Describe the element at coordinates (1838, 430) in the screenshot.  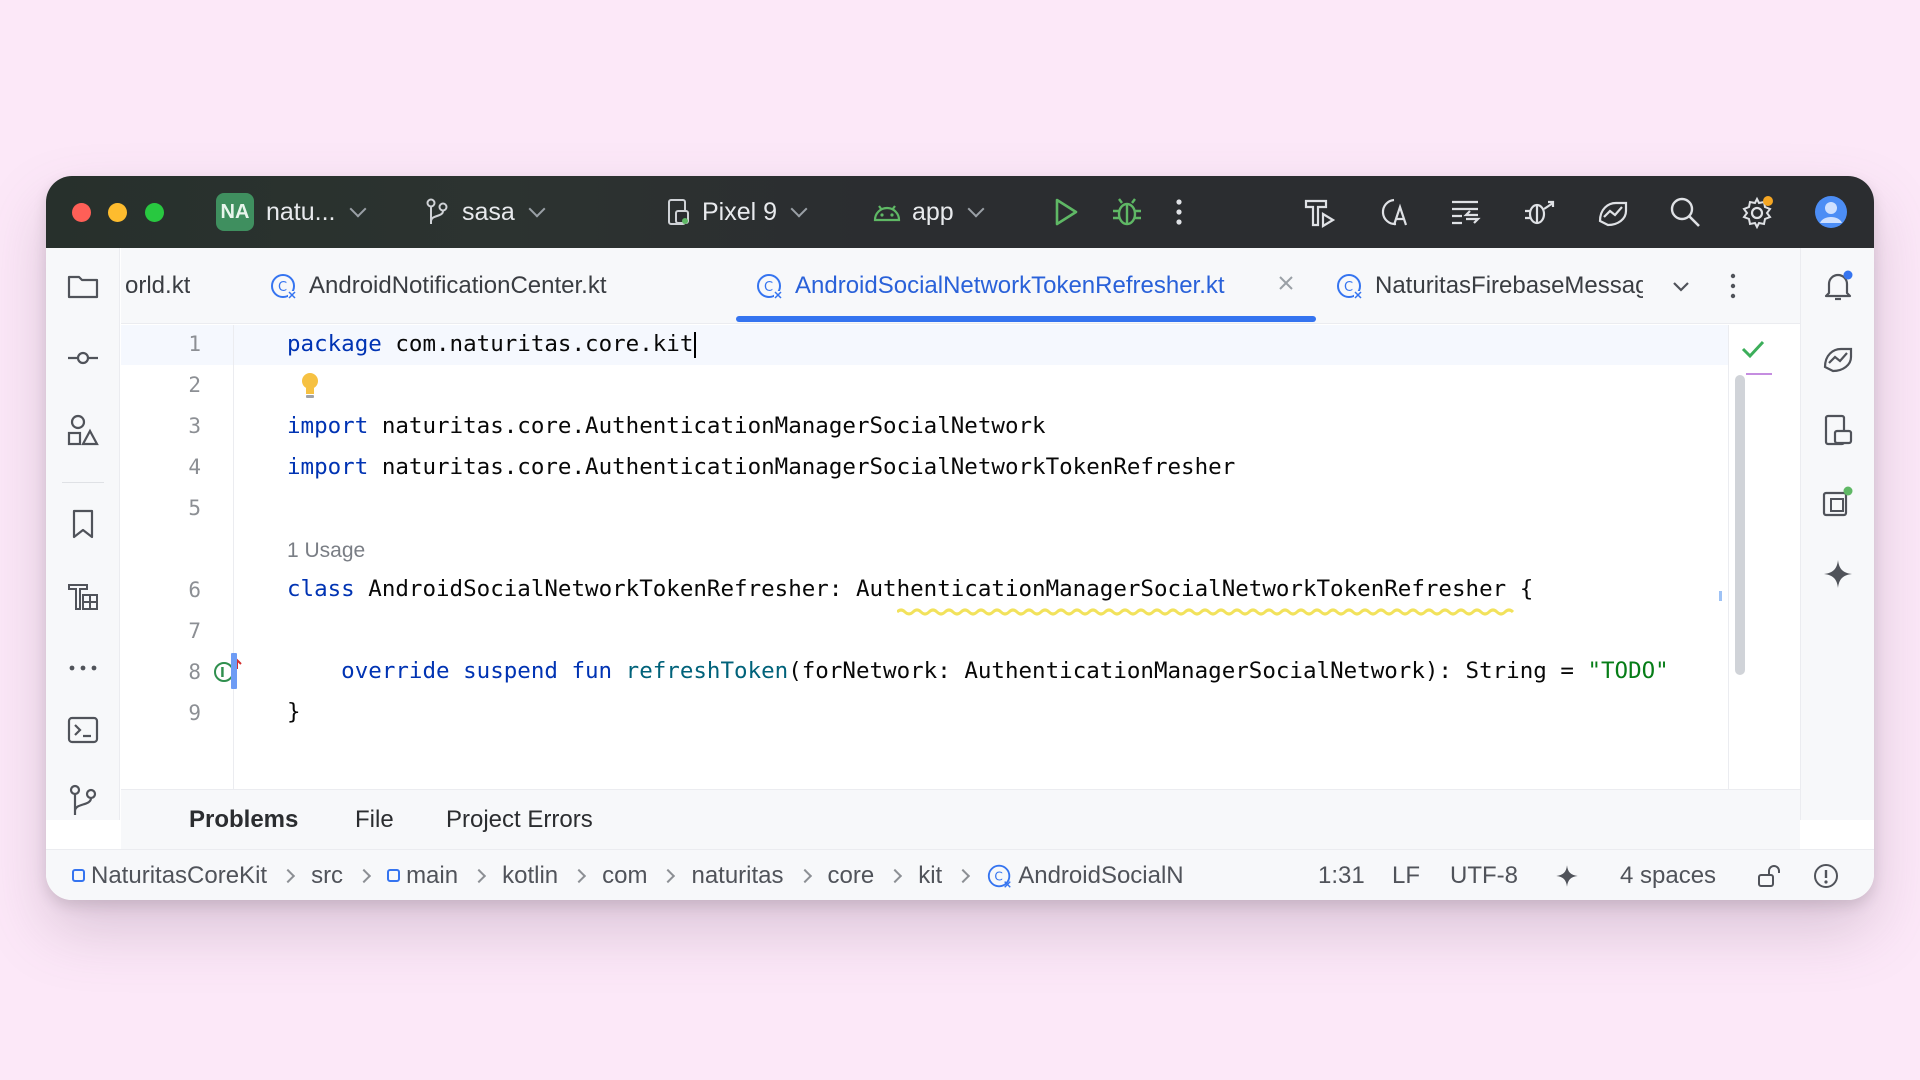
I see `device-manager-button` at that location.